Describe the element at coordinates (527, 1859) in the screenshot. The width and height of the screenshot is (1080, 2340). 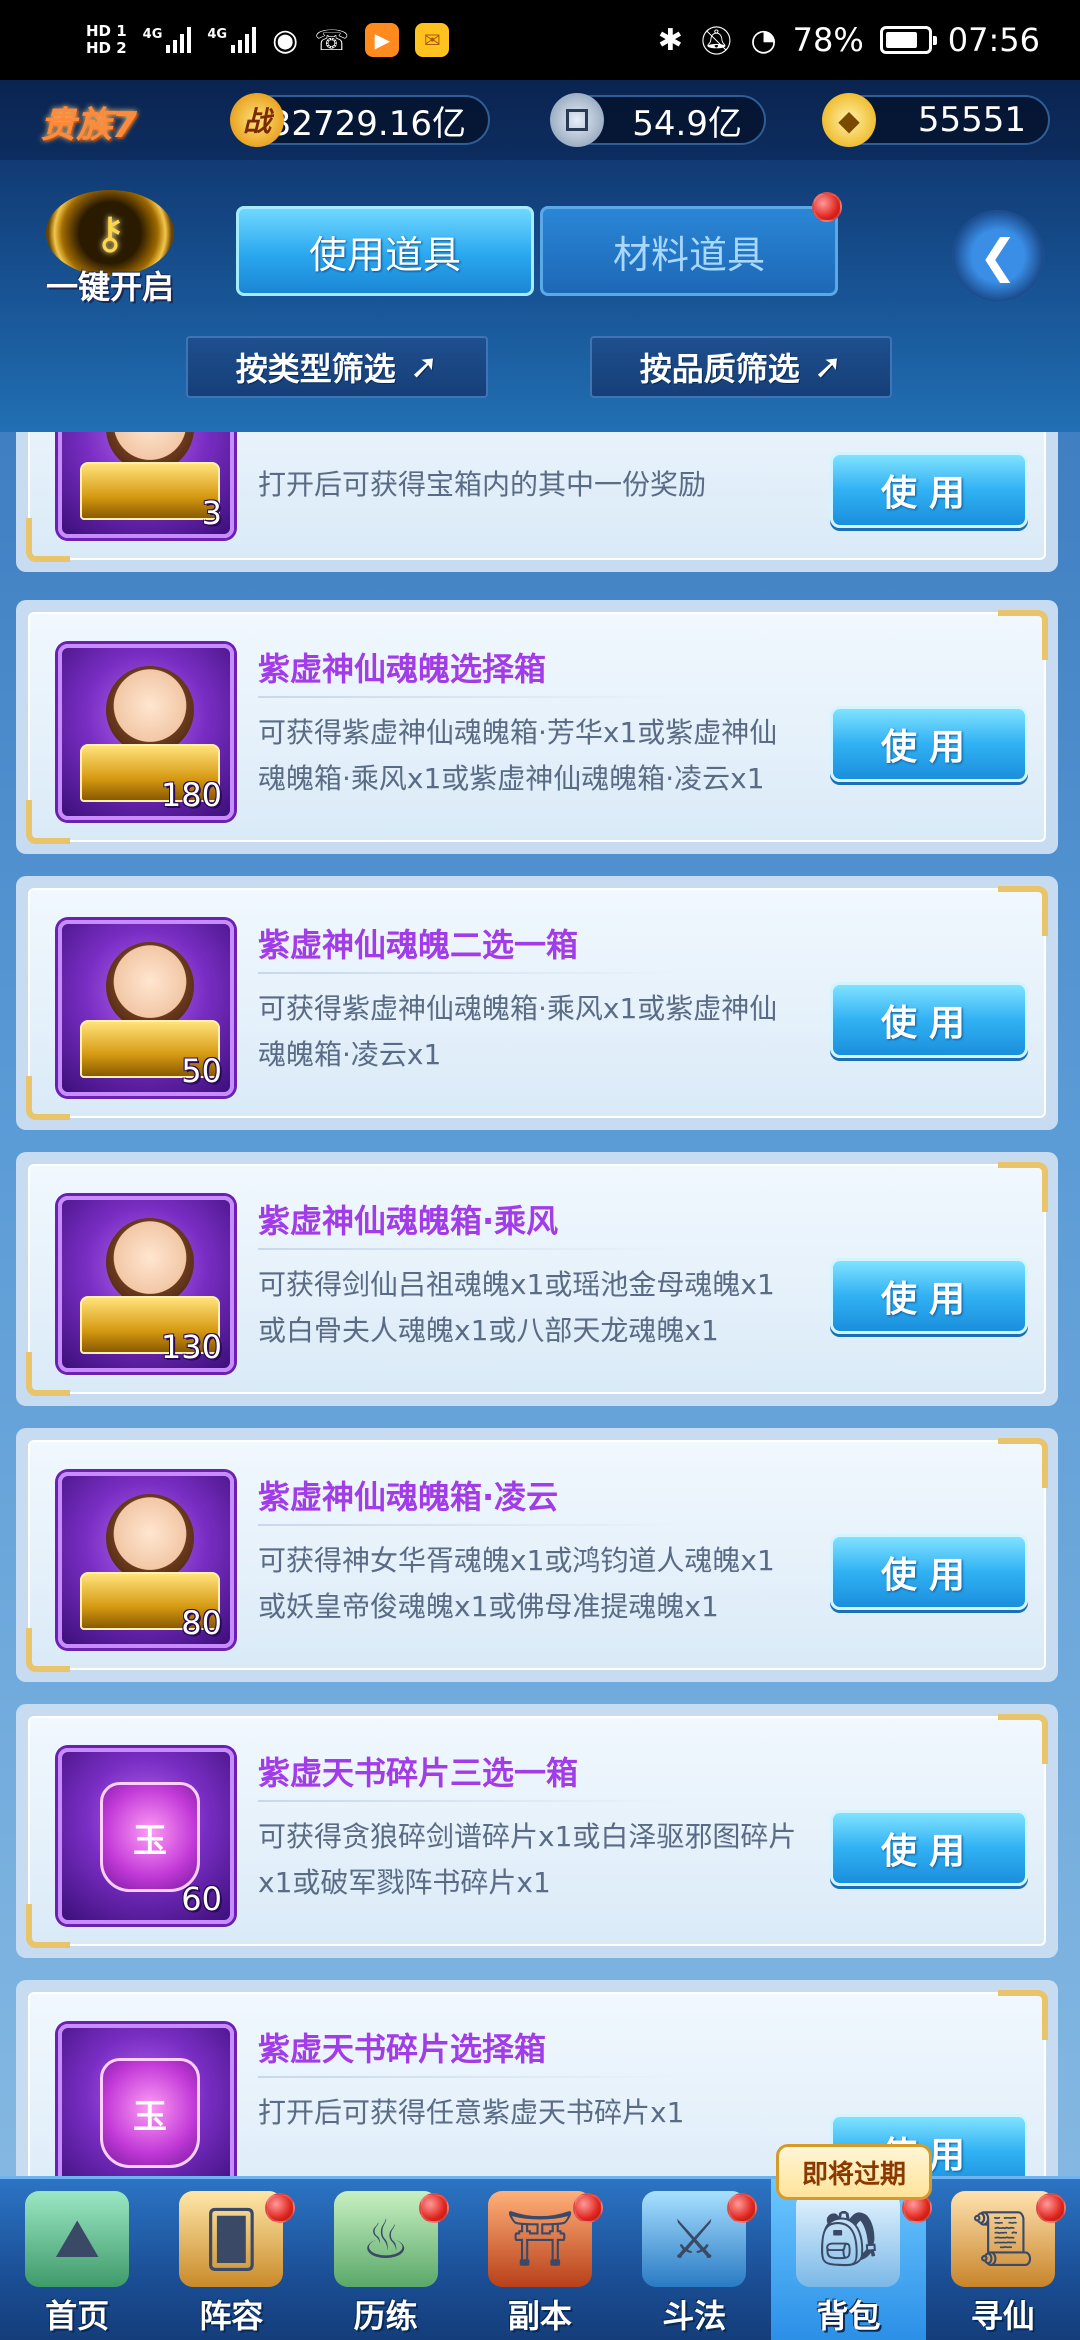
I see `item-description: 可获得贪狼碎剑谱碎片x1或白泽驱邪图碎片x1或破军戮阵书碎片x1` at that location.